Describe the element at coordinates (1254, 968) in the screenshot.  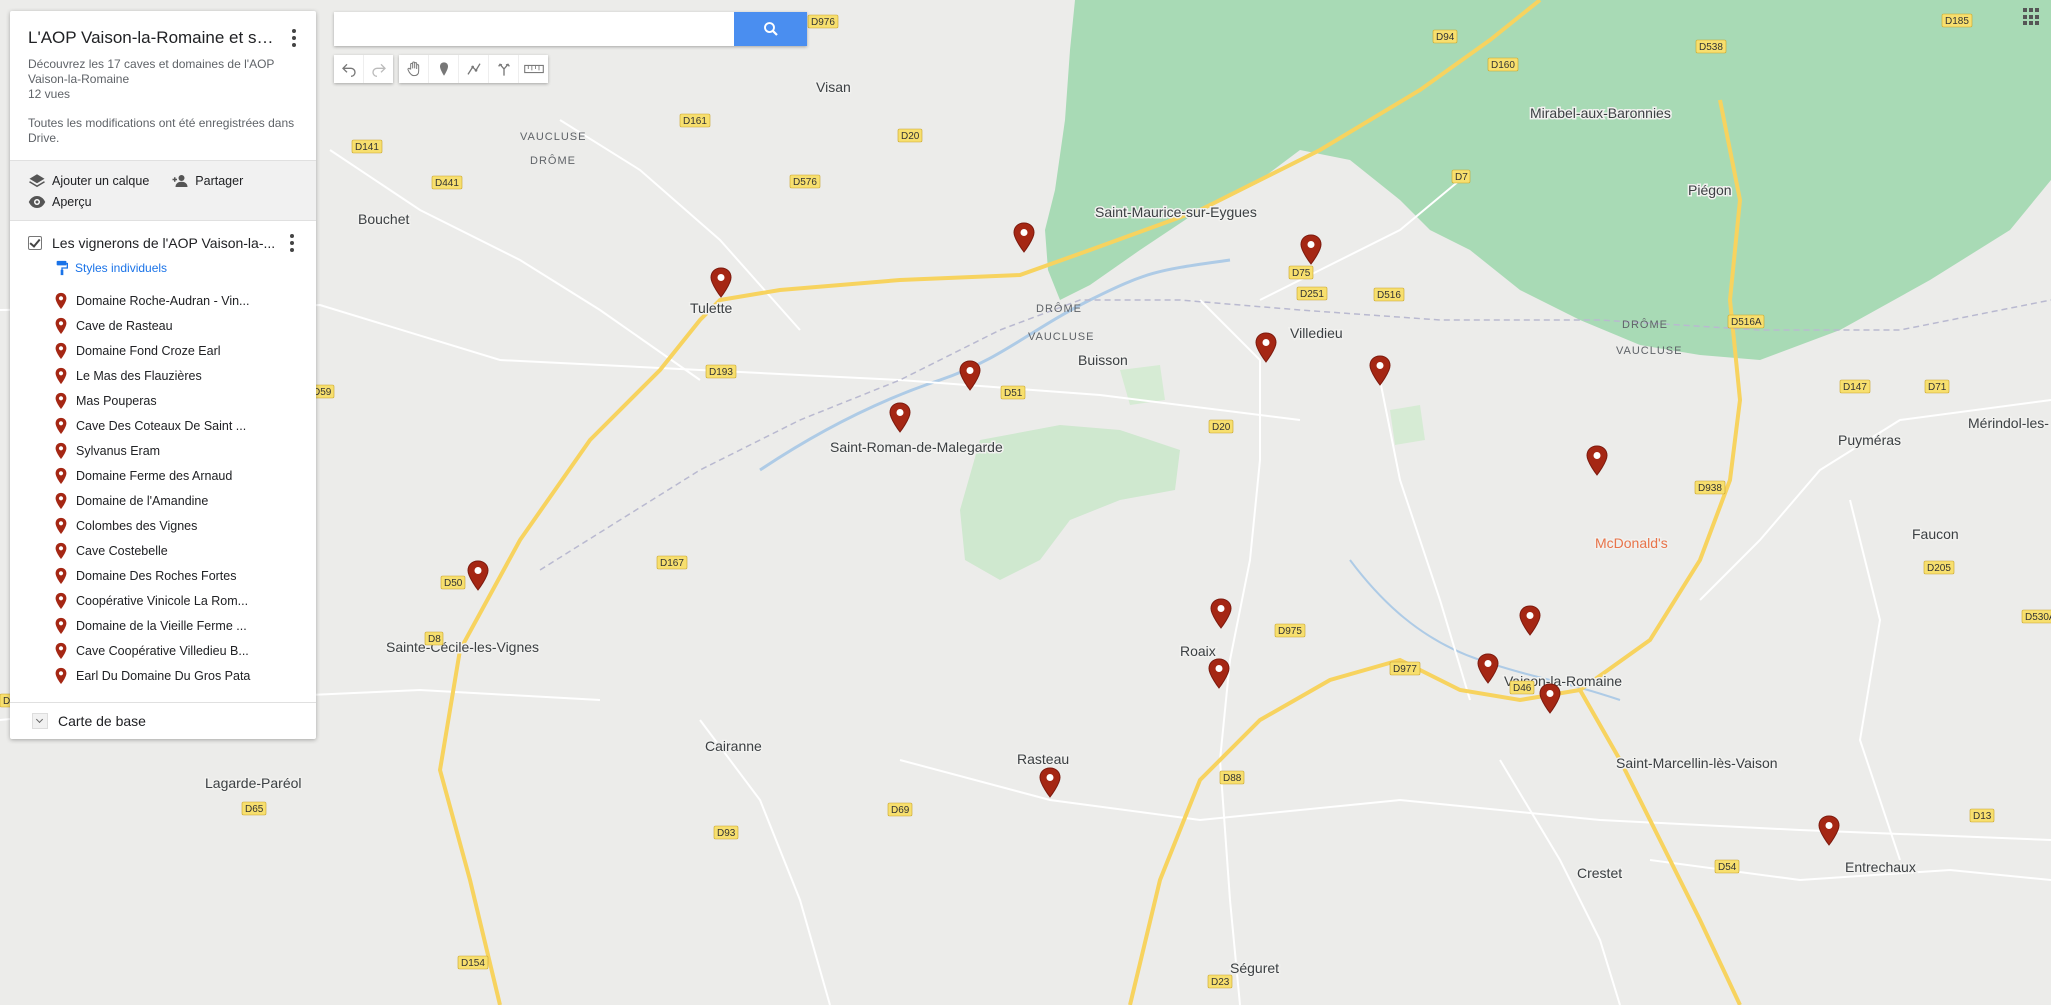
I see `svg-text: Séguret` at that location.